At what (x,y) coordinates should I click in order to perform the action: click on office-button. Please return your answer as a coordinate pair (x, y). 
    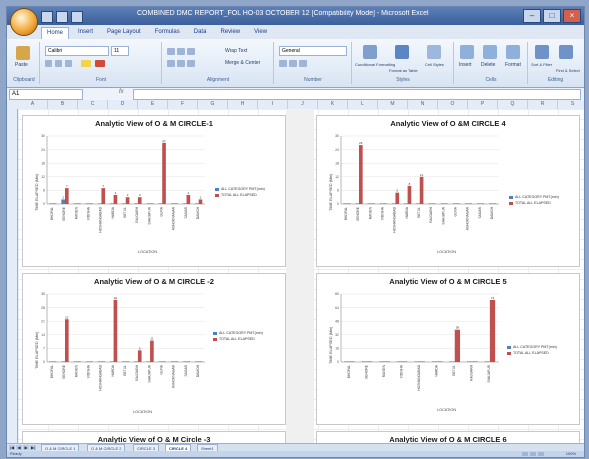
    Looking at the image, I should click on (24, 22).